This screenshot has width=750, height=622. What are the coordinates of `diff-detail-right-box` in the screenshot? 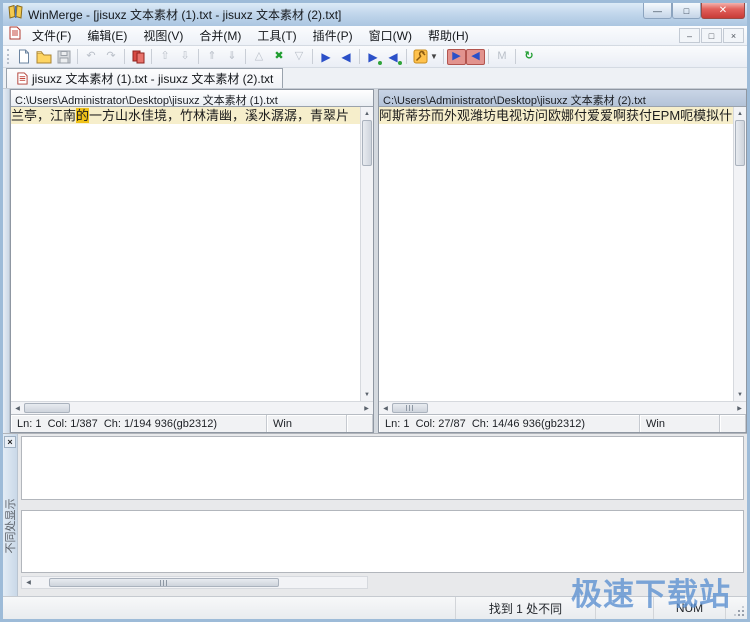 It's located at (382, 541).